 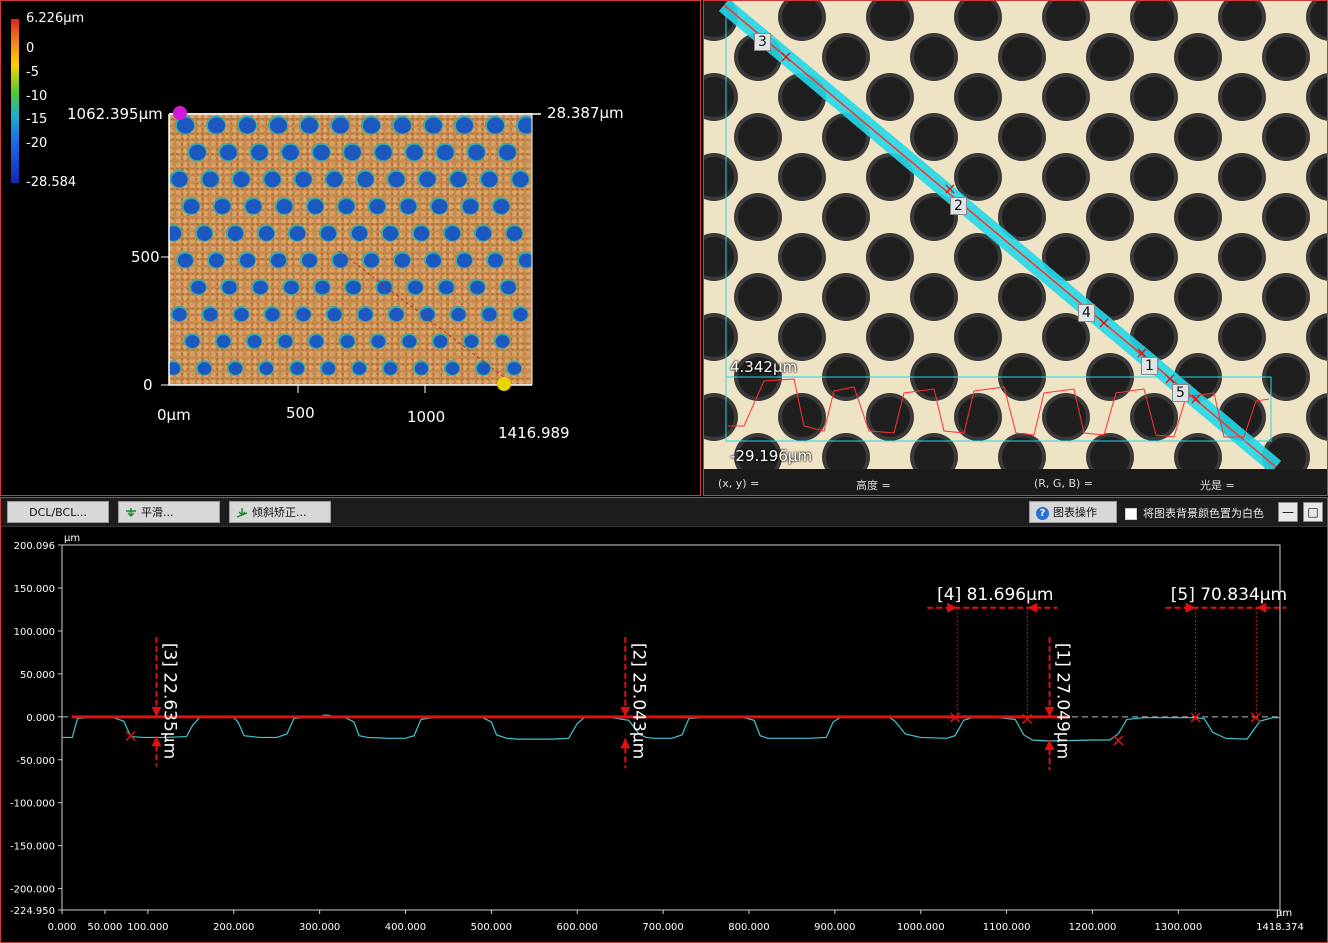 I want to click on x-tick-label: 1300.000, so click(x=1178, y=927).